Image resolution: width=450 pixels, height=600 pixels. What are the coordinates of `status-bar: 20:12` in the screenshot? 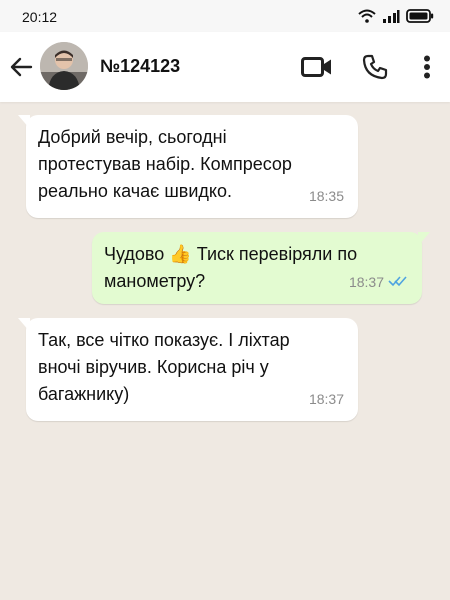 It's located at (225, 16).